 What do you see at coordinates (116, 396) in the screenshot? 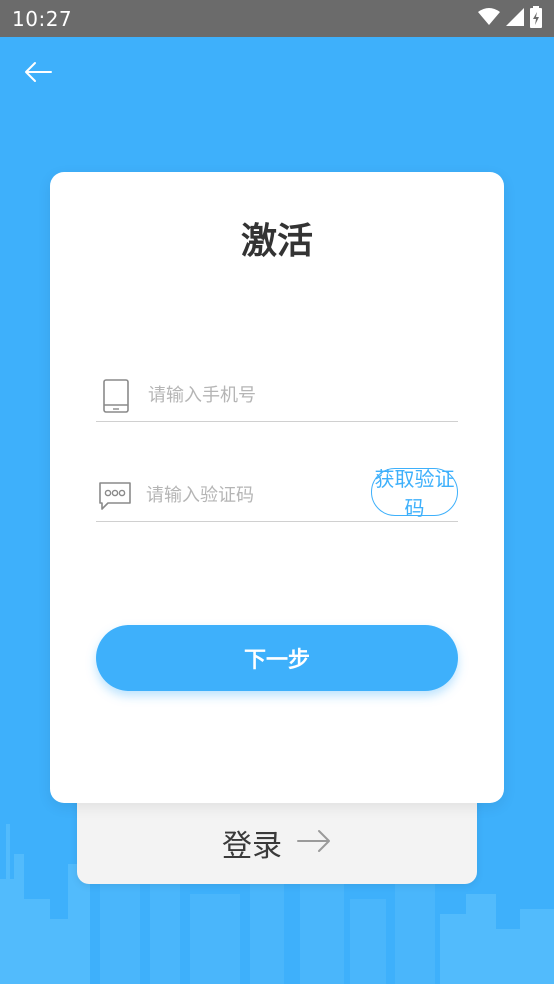
I see `phone-icon` at bounding box center [116, 396].